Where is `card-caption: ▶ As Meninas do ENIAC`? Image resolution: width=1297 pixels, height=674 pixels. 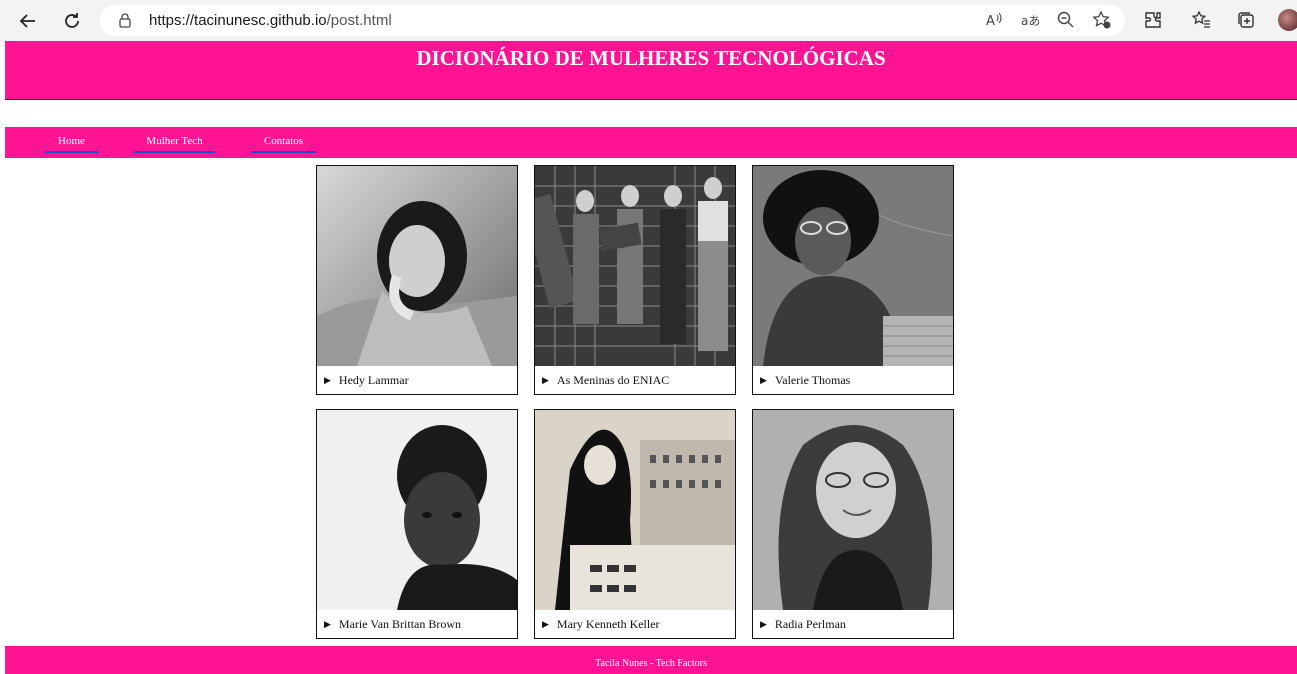
card-caption: ▶ As Meninas do ENIAC is located at coordinates (605, 380).